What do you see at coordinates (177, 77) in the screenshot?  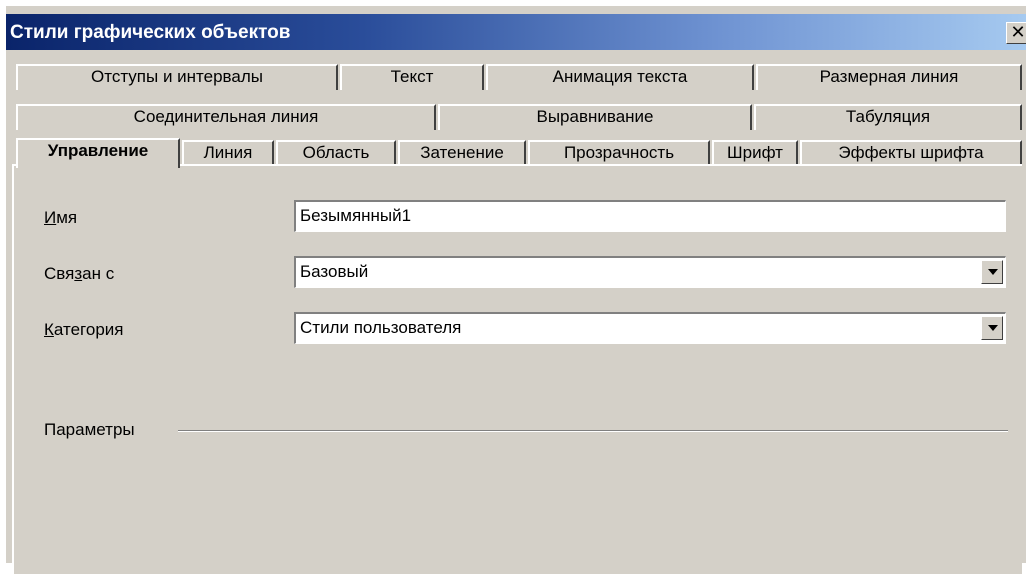 I see `tab-indents-spacing: Отступы и интервалы` at bounding box center [177, 77].